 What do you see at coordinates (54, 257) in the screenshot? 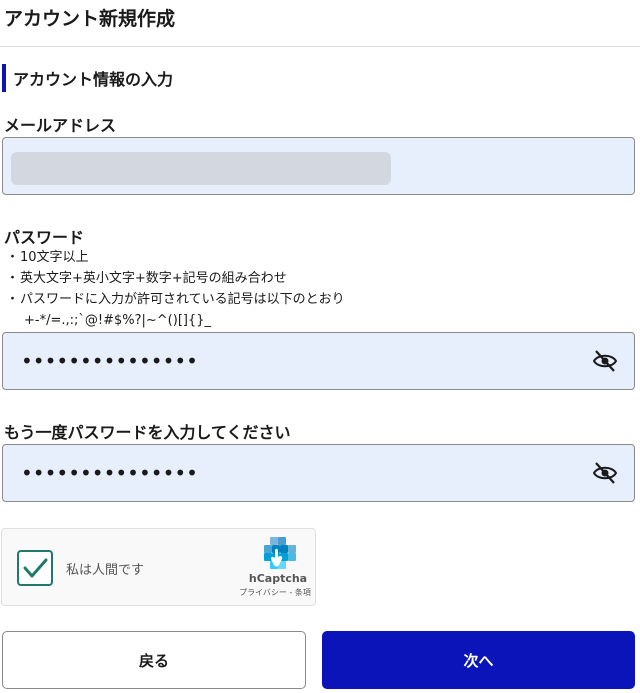
I see `password-rule-text: 10文字以上` at bounding box center [54, 257].